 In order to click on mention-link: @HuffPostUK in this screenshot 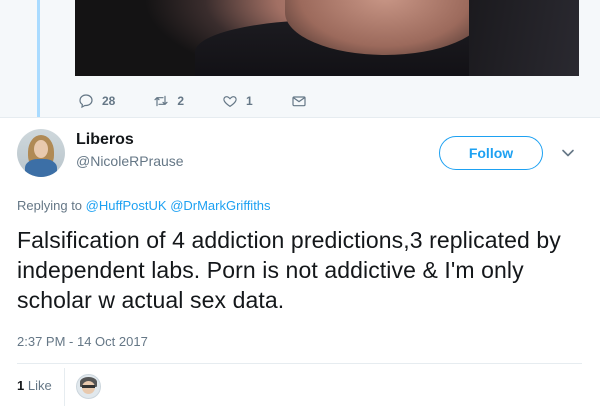, I will do `click(126, 205)`.